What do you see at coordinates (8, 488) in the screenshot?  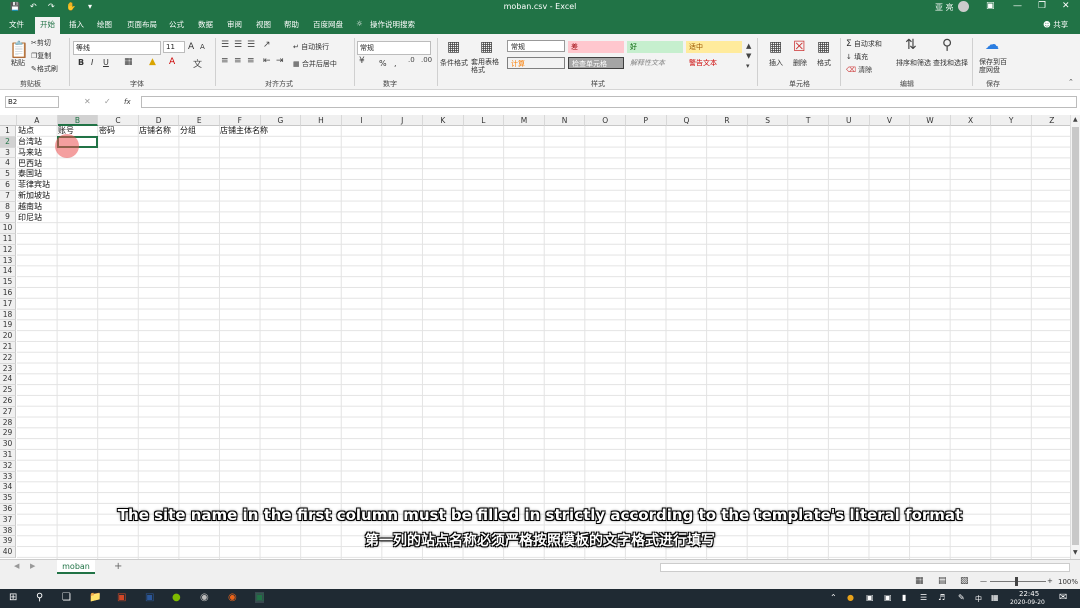 I see `row-header-34: 34` at bounding box center [8, 488].